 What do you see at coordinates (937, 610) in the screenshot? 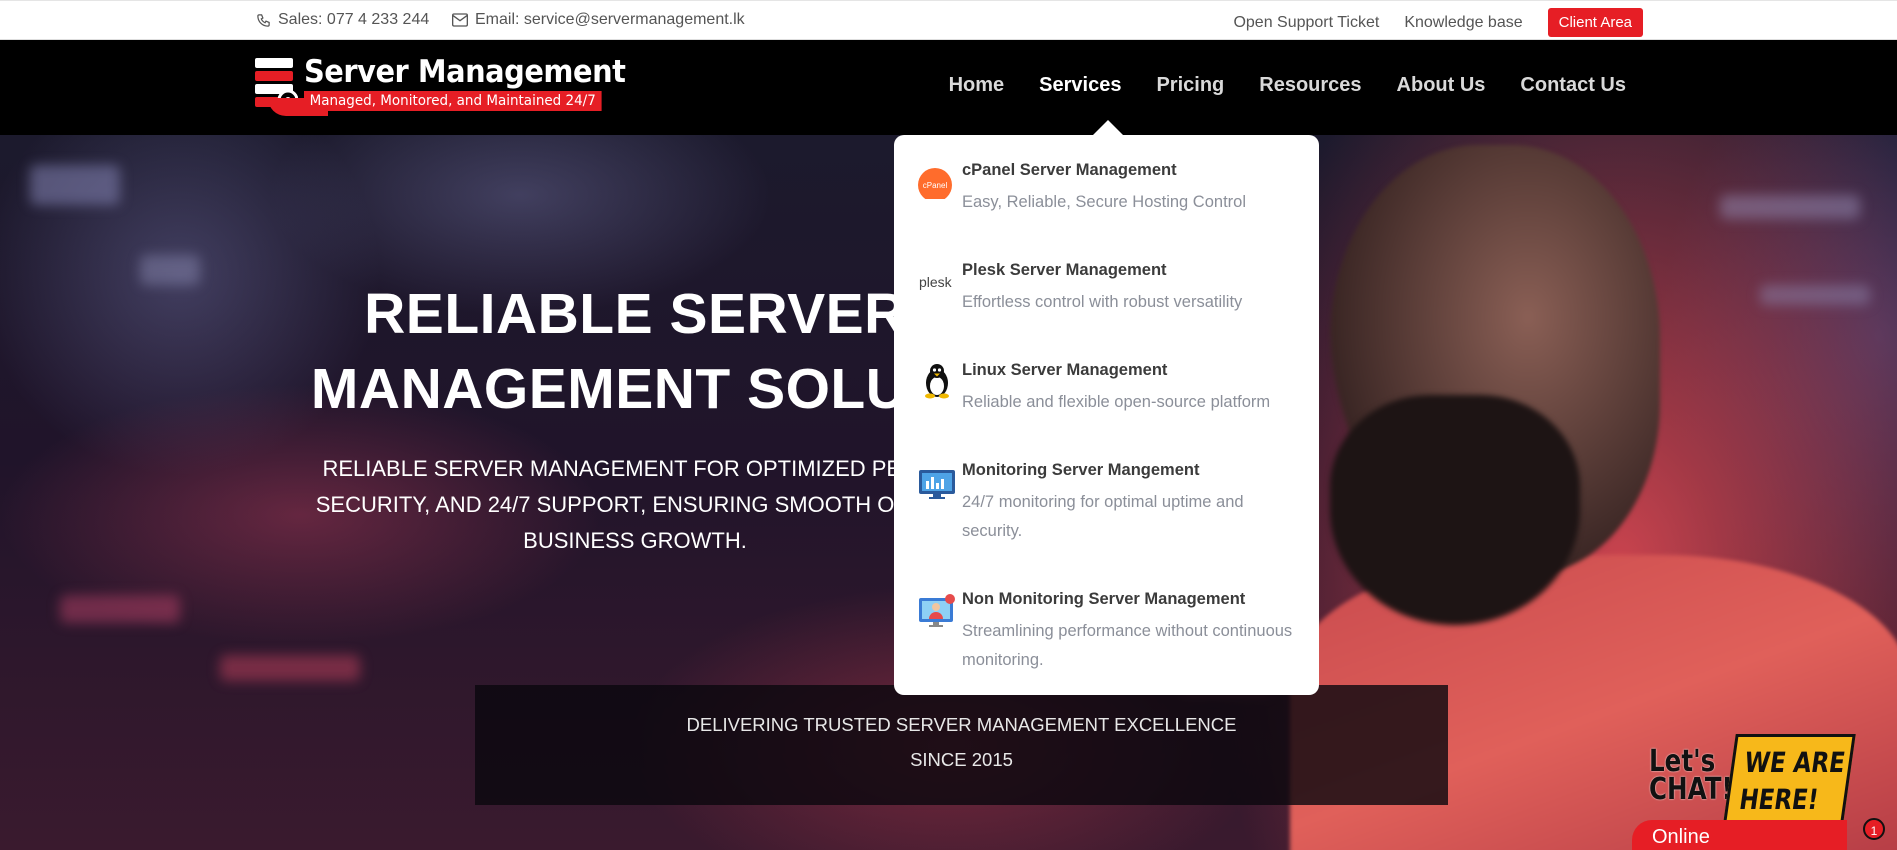
I see `screen-user-icon` at bounding box center [937, 610].